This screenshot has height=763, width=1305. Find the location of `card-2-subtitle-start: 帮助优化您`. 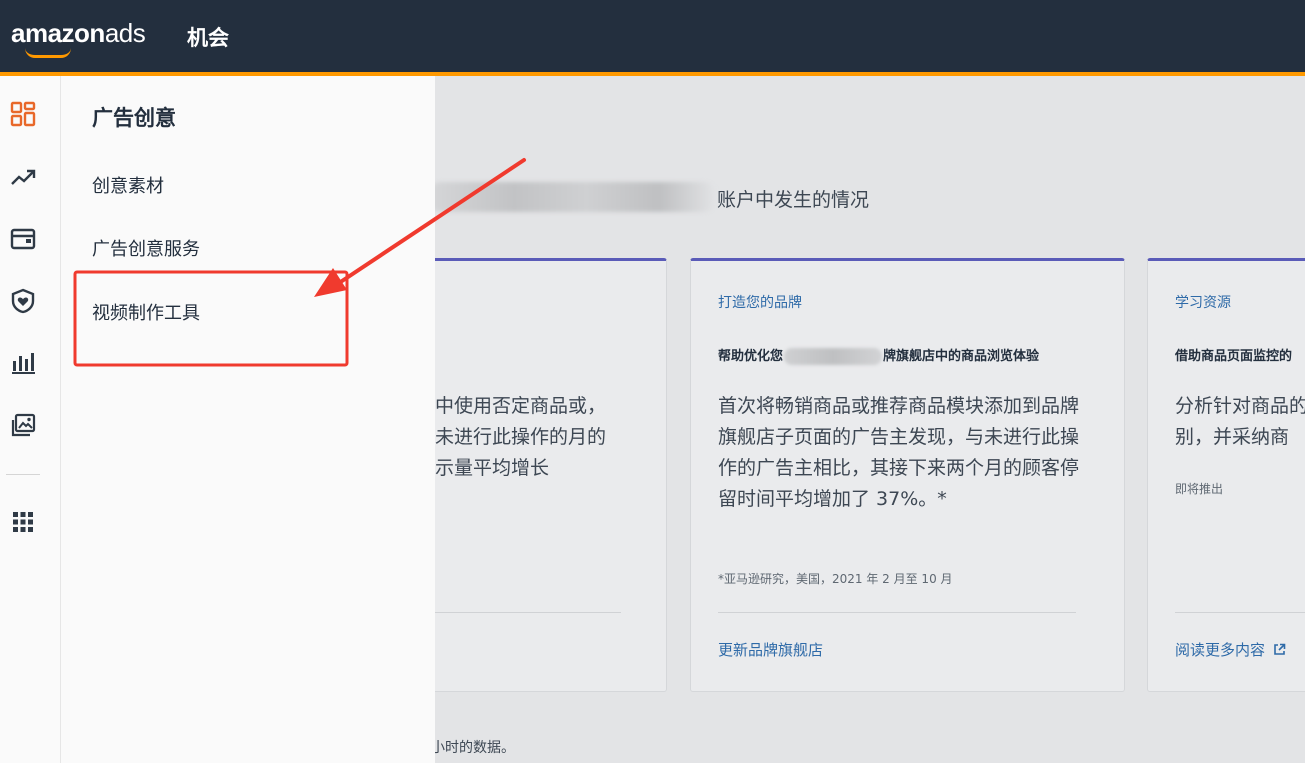

card-2-subtitle-start: 帮助优化您 is located at coordinates (751, 356).